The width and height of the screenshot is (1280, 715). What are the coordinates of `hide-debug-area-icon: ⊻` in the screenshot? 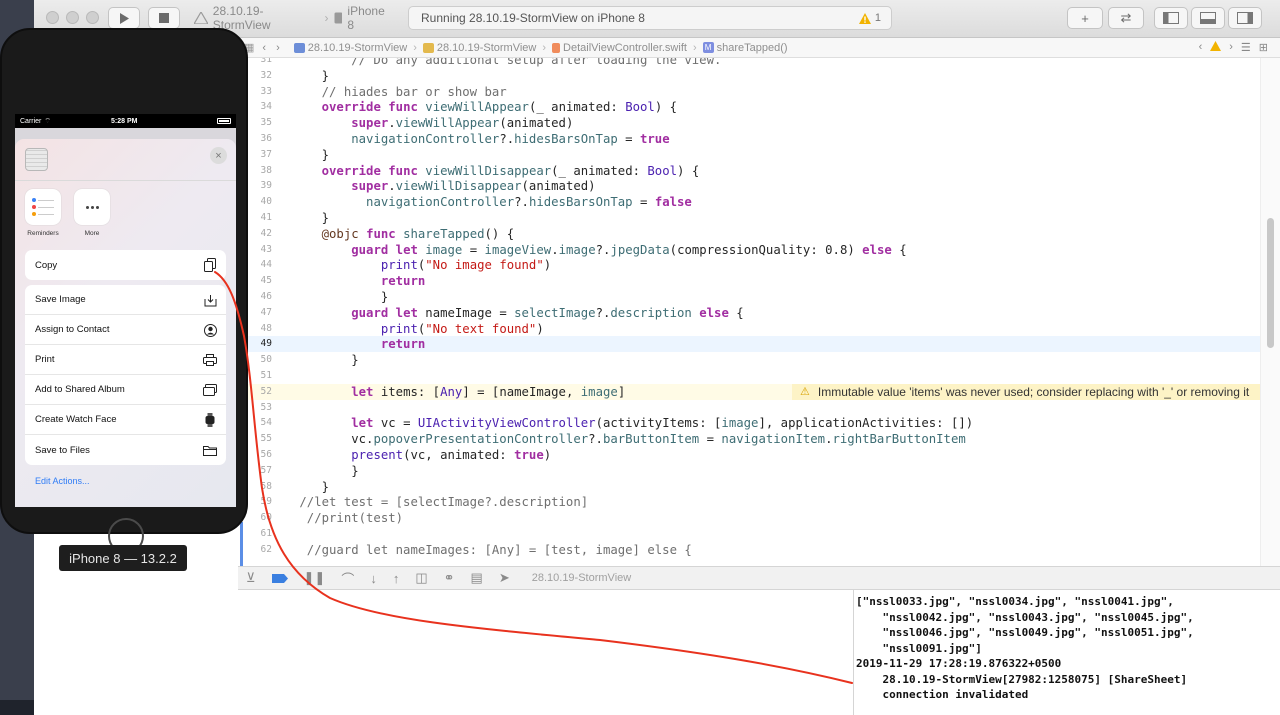 It's located at (251, 578).